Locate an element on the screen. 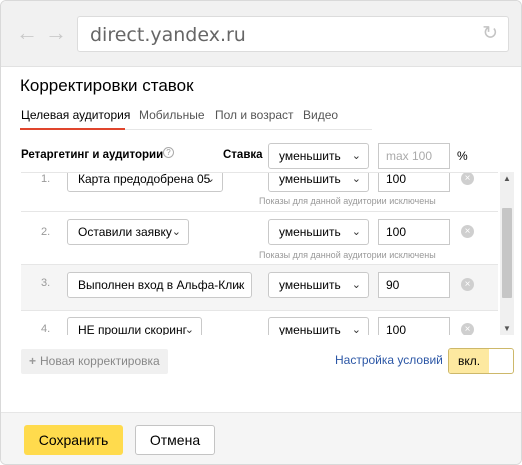 This screenshot has height=465, width=522. percent-sign: % is located at coordinates (462, 156).